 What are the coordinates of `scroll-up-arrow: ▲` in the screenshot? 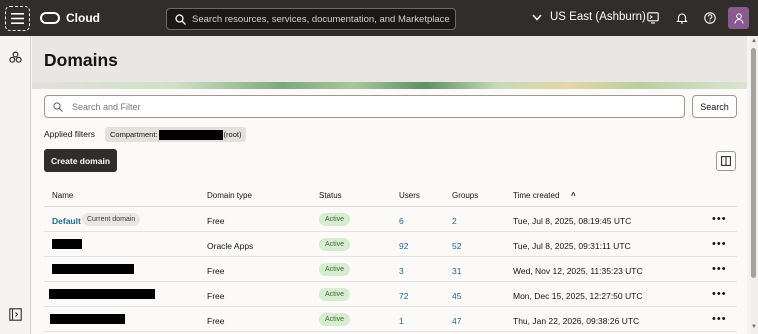 It's located at (754, 41).